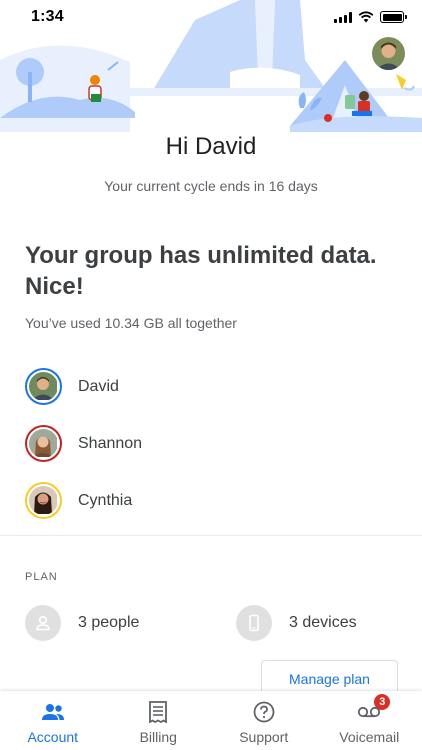 The width and height of the screenshot is (422, 750). Describe the element at coordinates (254, 623) in the screenshot. I see `phone-icon` at that location.